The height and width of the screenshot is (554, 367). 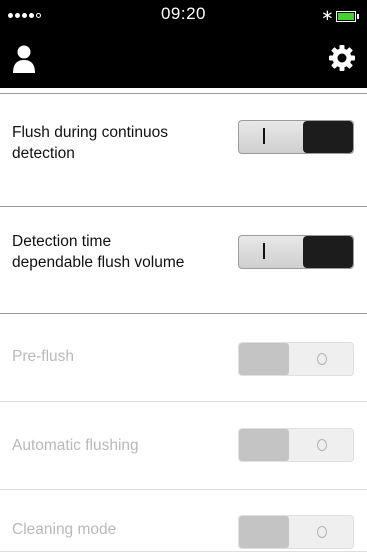 What do you see at coordinates (24, 59) in the screenshot?
I see `user-icon` at bounding box center [24, 59].